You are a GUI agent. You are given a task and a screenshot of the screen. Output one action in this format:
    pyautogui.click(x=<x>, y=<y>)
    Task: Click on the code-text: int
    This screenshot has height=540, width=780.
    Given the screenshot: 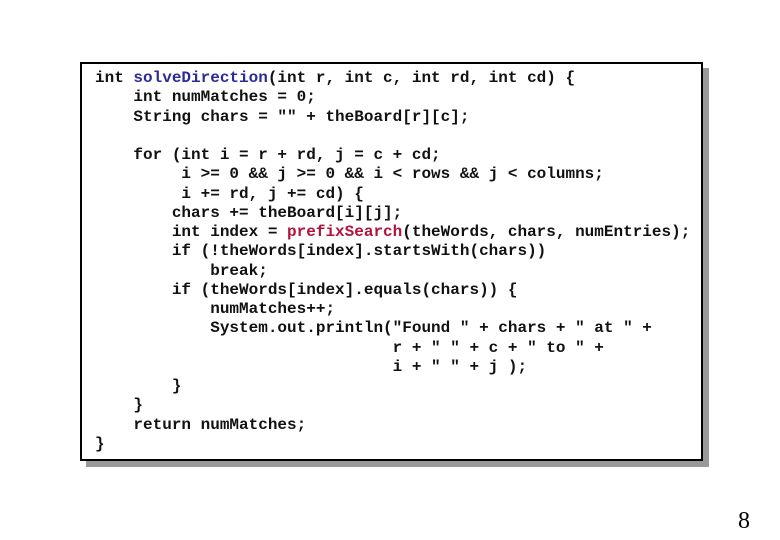 What is the action you would take?
    pyautogui.click(x=114, y=78)
    